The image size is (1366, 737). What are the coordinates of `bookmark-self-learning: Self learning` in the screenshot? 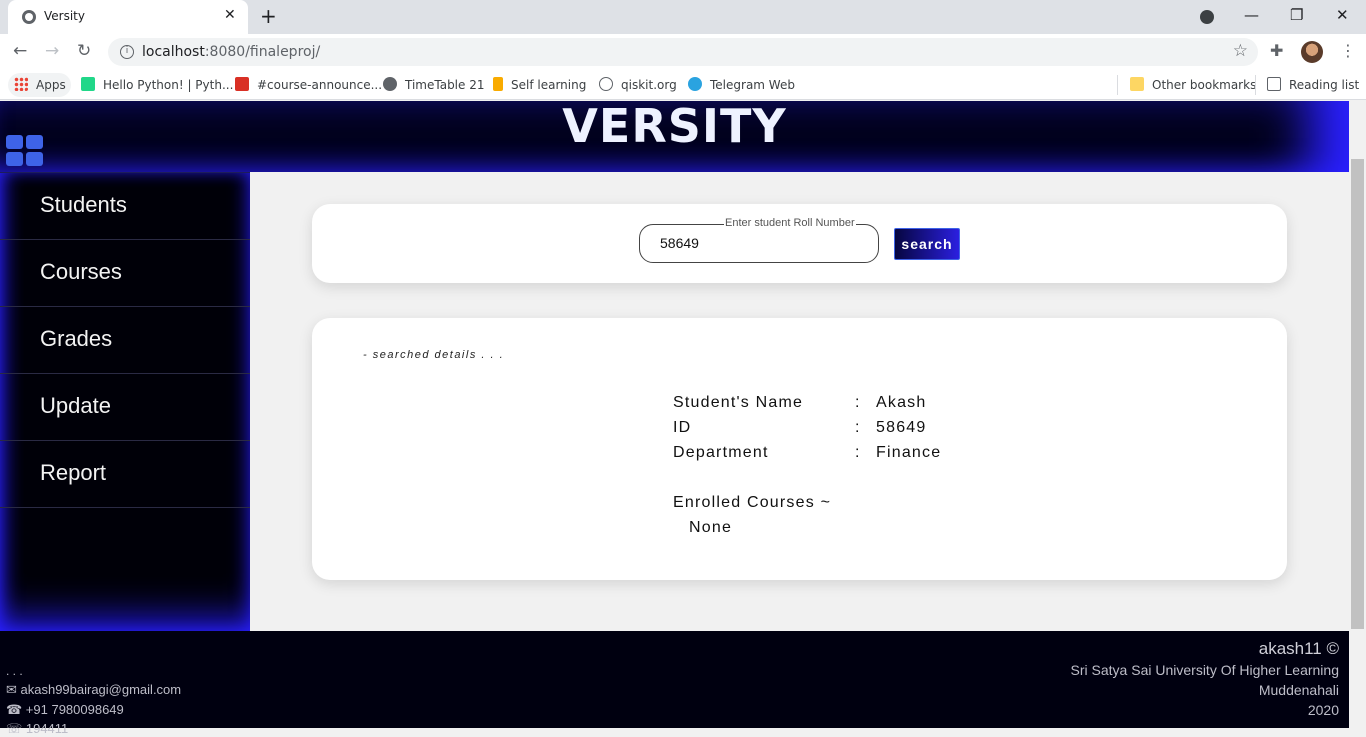 It's located at (539, 84).